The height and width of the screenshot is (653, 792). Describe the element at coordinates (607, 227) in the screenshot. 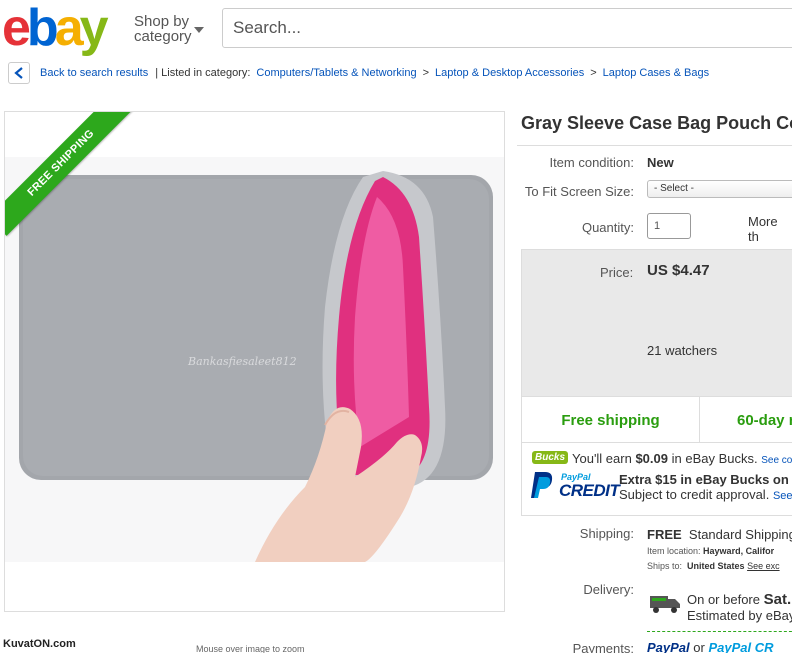

I see `quantity-label: Quantity:` at that location.